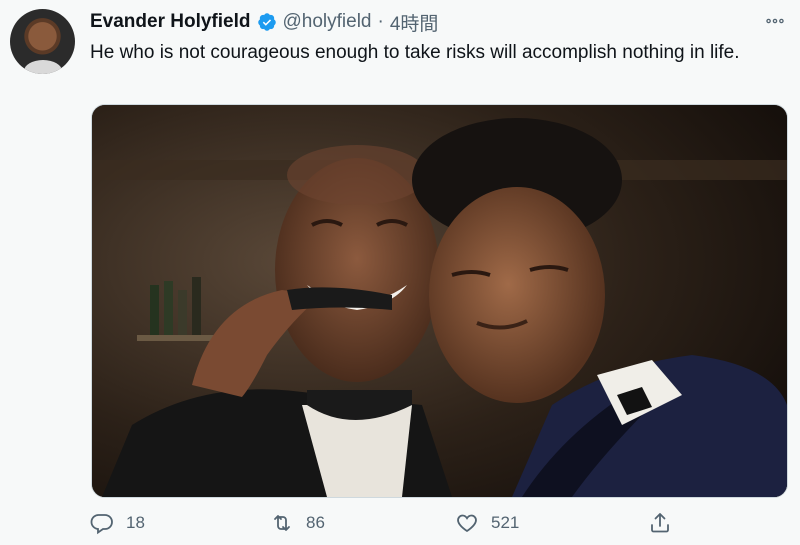 The height and width of the screenshot is (545, 800). I want to click on author-name: Evander Holyfield, so click(170, 22).